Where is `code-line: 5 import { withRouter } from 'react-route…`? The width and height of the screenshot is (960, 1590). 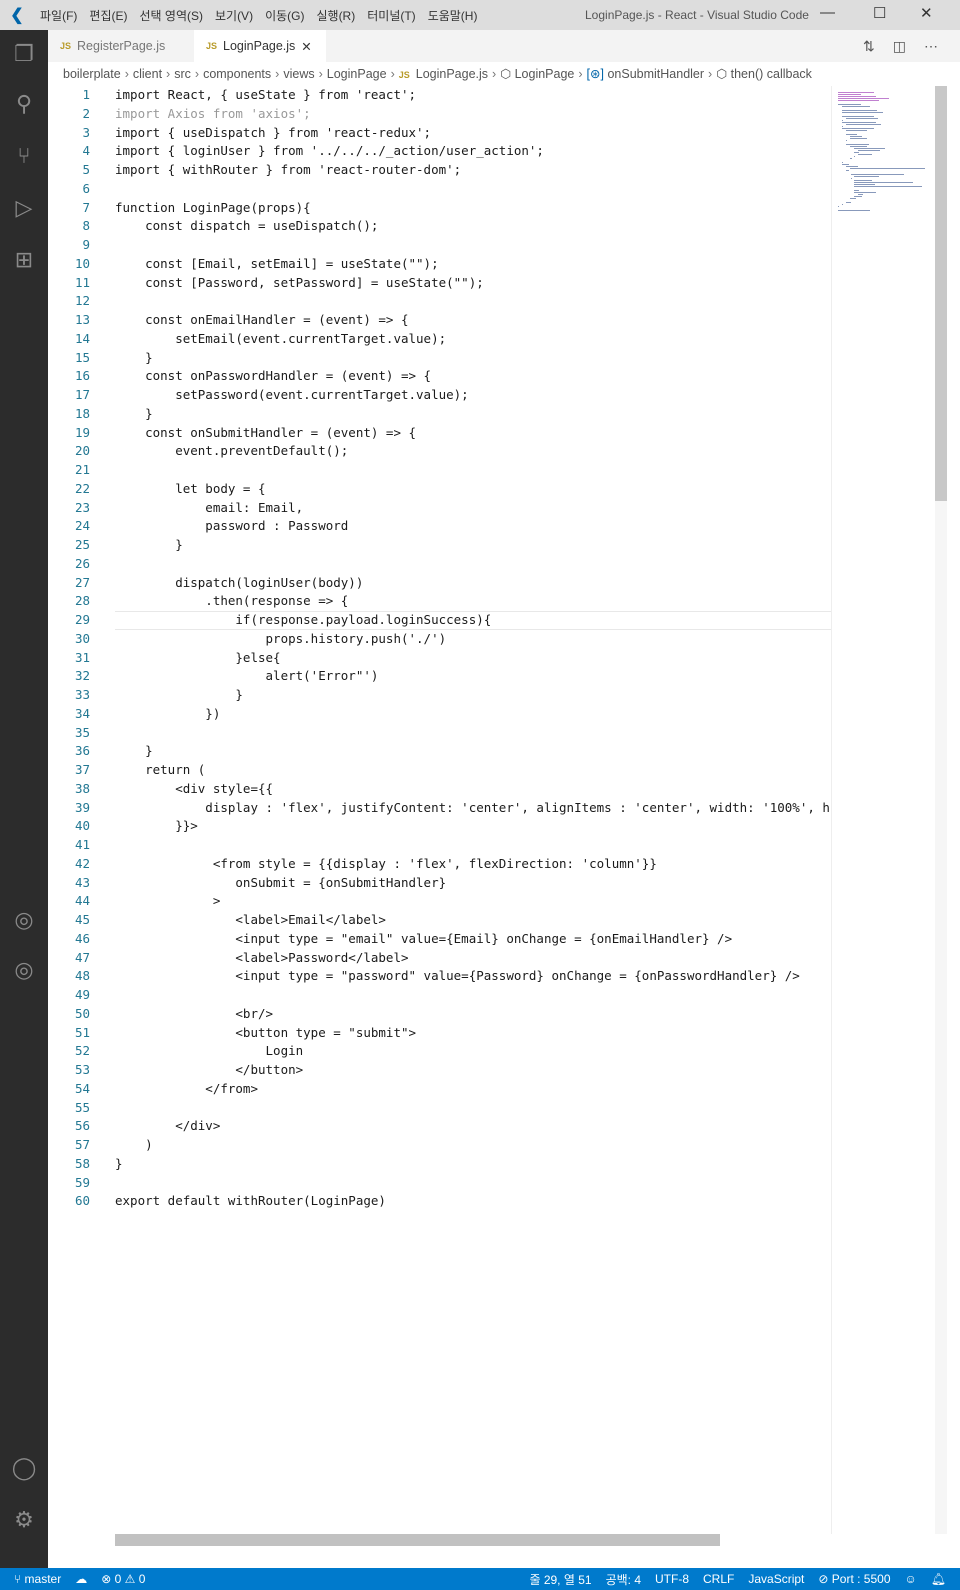
code-line: 5 import { withRouter } from 'react-route… is located at coordinates (439, 170).